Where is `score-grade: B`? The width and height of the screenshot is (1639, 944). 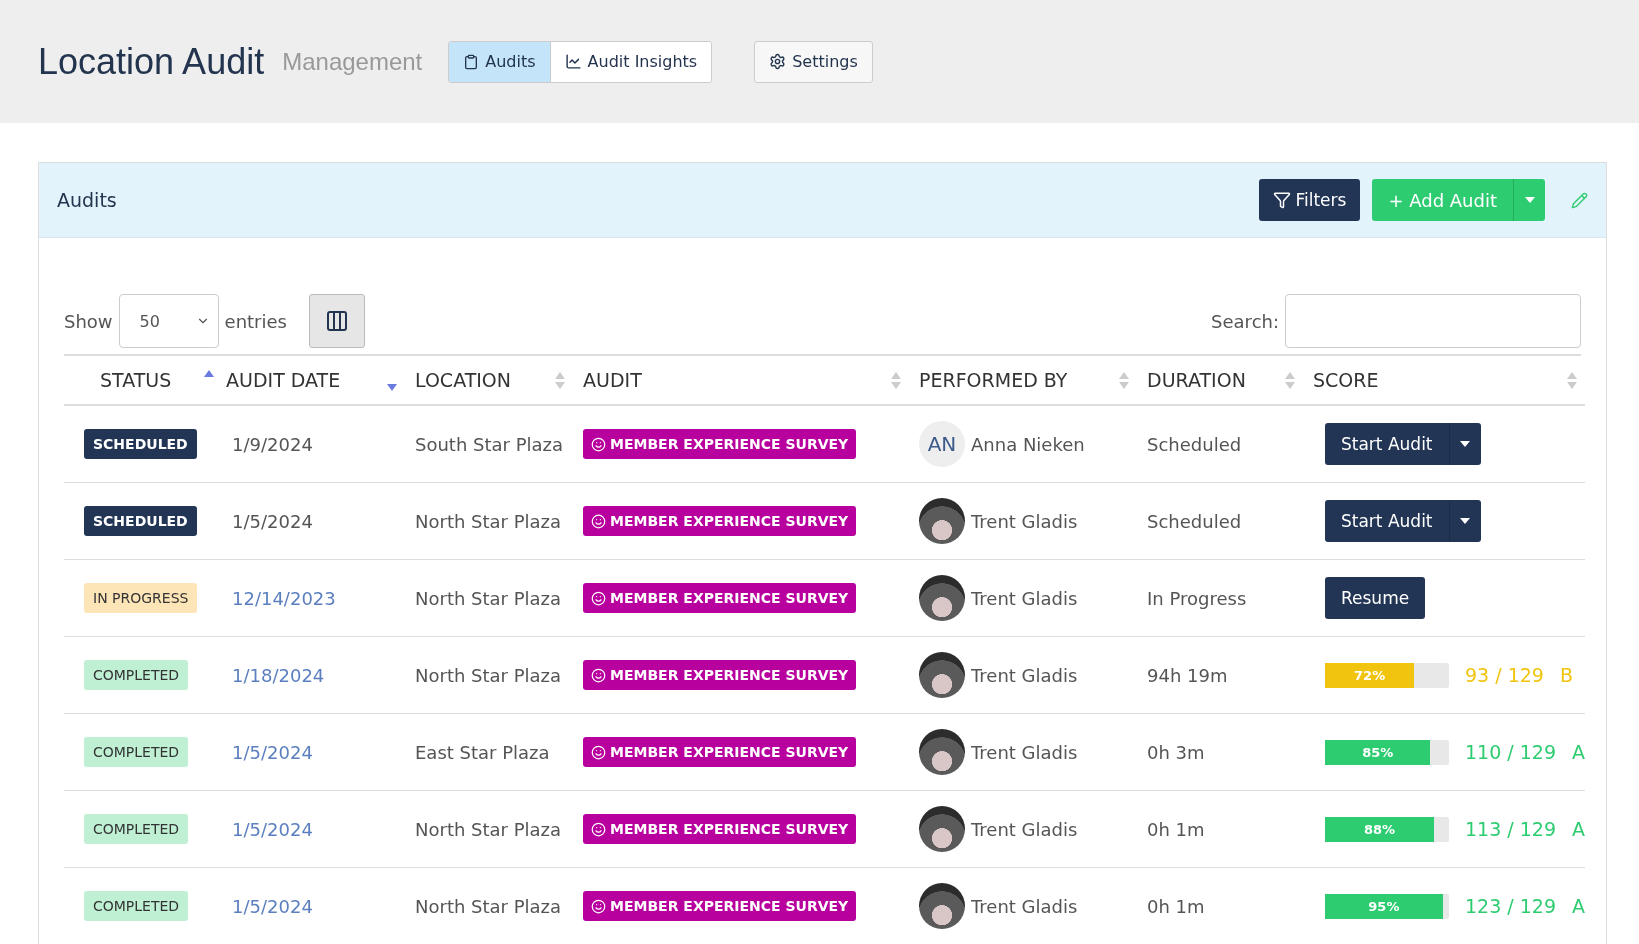
score-grade: B is located at coordinates (1566, 675).